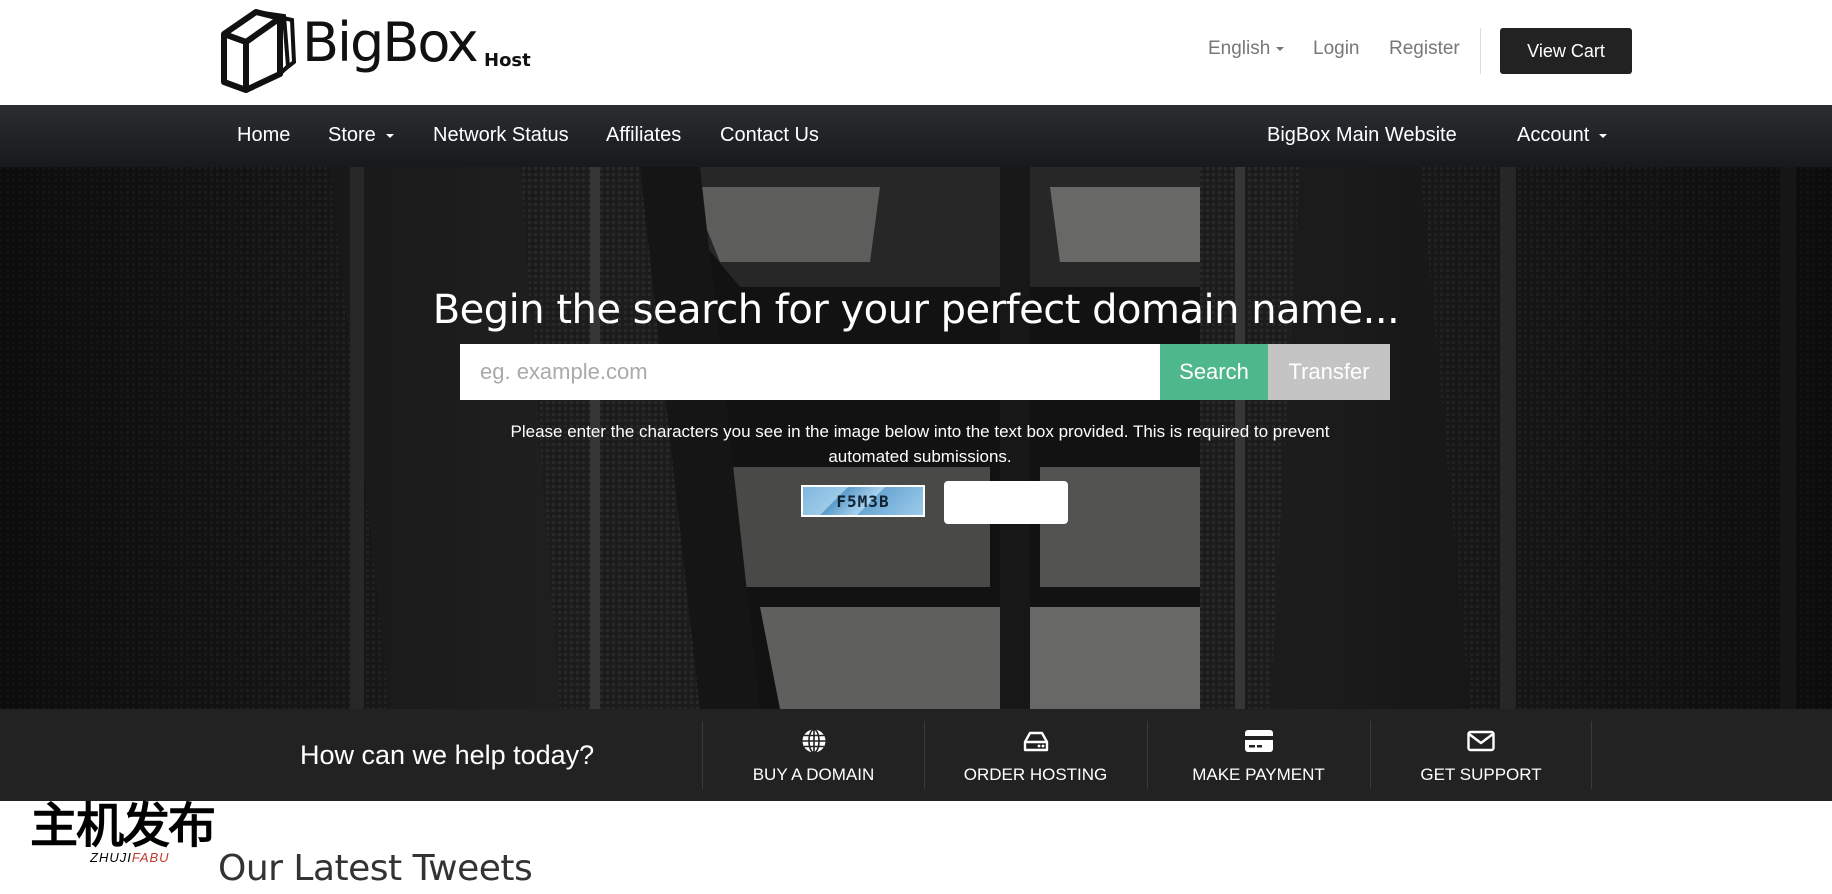  I want to click on nav-home: Home, so click(263, 135).